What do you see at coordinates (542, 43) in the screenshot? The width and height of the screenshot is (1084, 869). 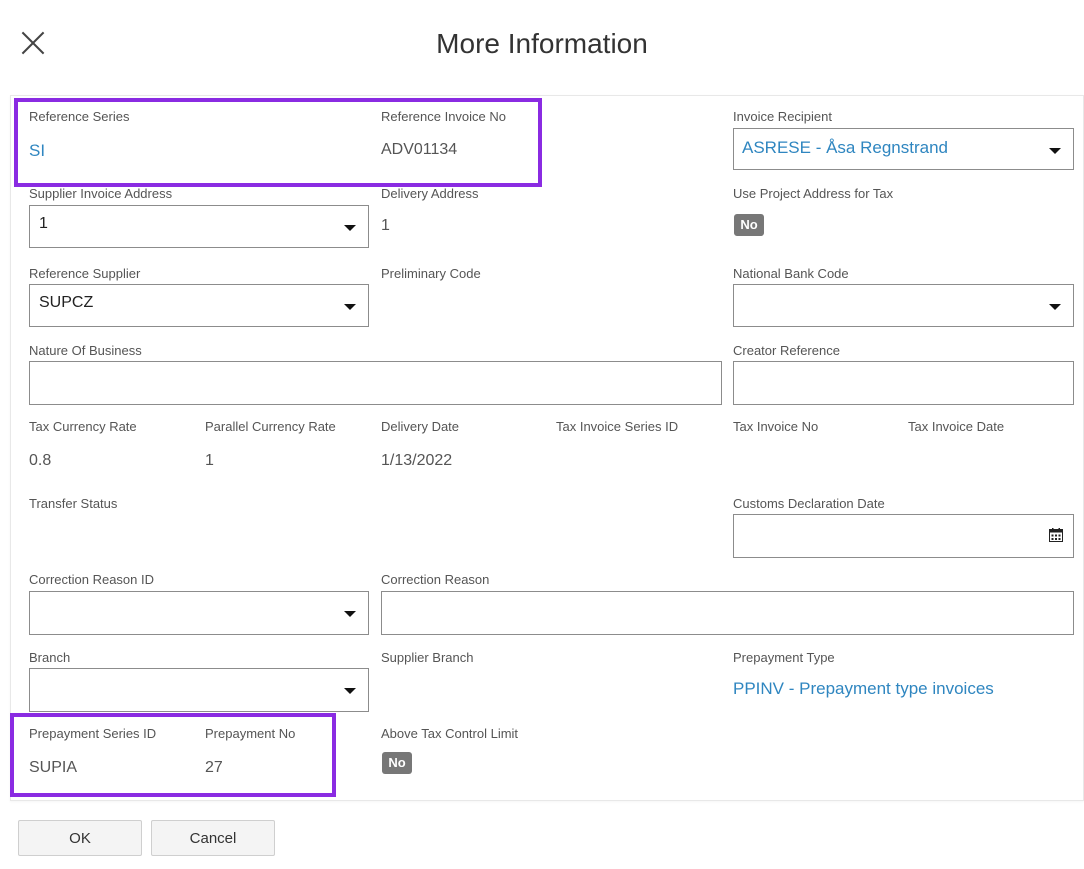 I see `dialog-title: More Information` at bounding box center [542, 43].